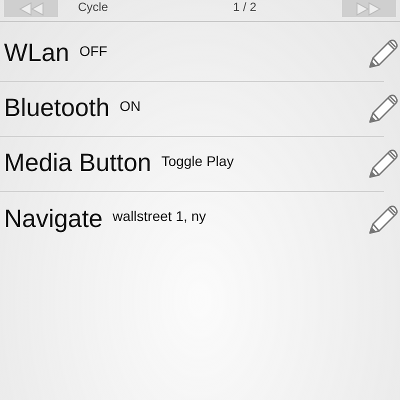 The height and width of the screenshot is (400, 400). What do you see at coordinates (57, 108) in the screenshot?
I see `item-name: Bluetooth` at bounding box center [57, 108].